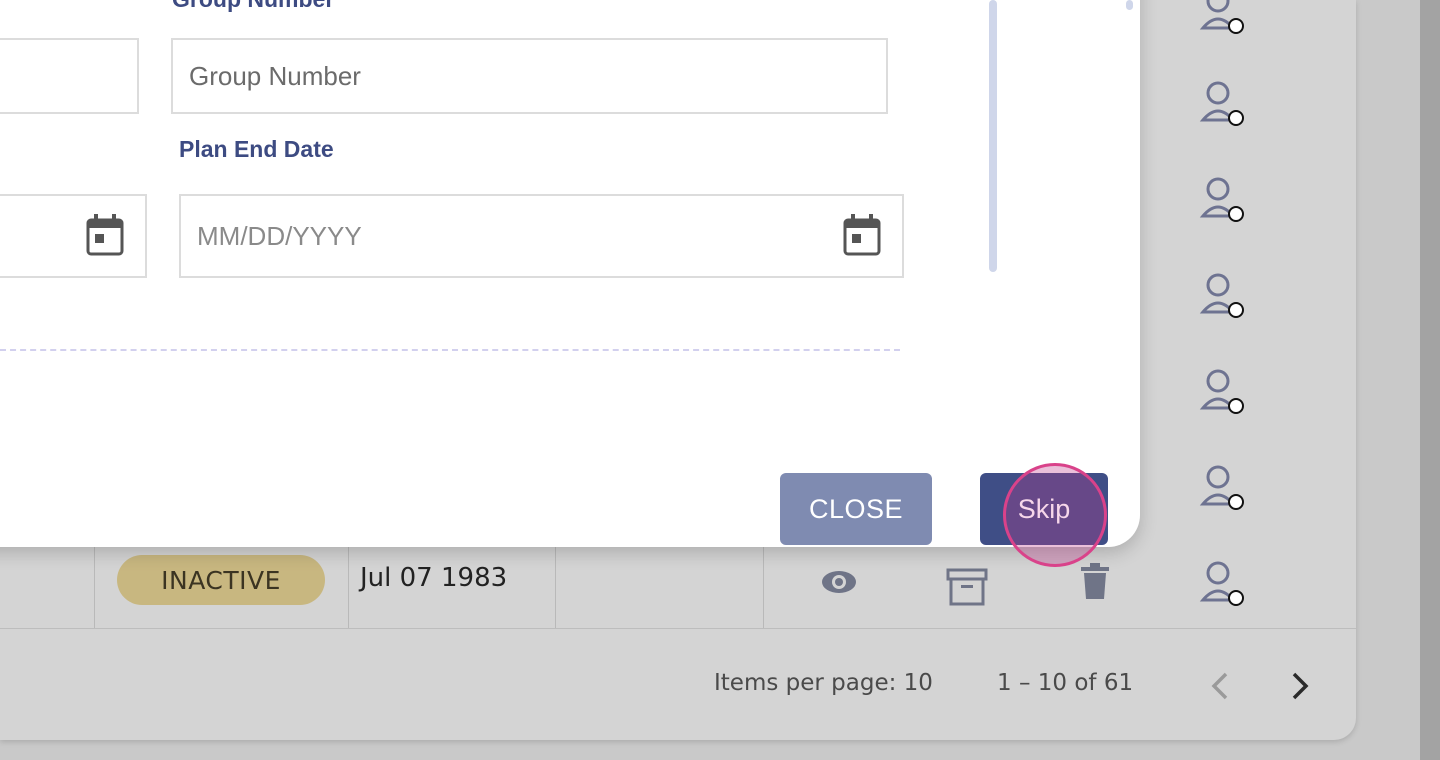 This screenshot has width=1440, height=760. What do you see at coordinates (823, 683) in the screenshot?
I see `items-per-page: Items per page: 10` at bounding box center [823, 683].